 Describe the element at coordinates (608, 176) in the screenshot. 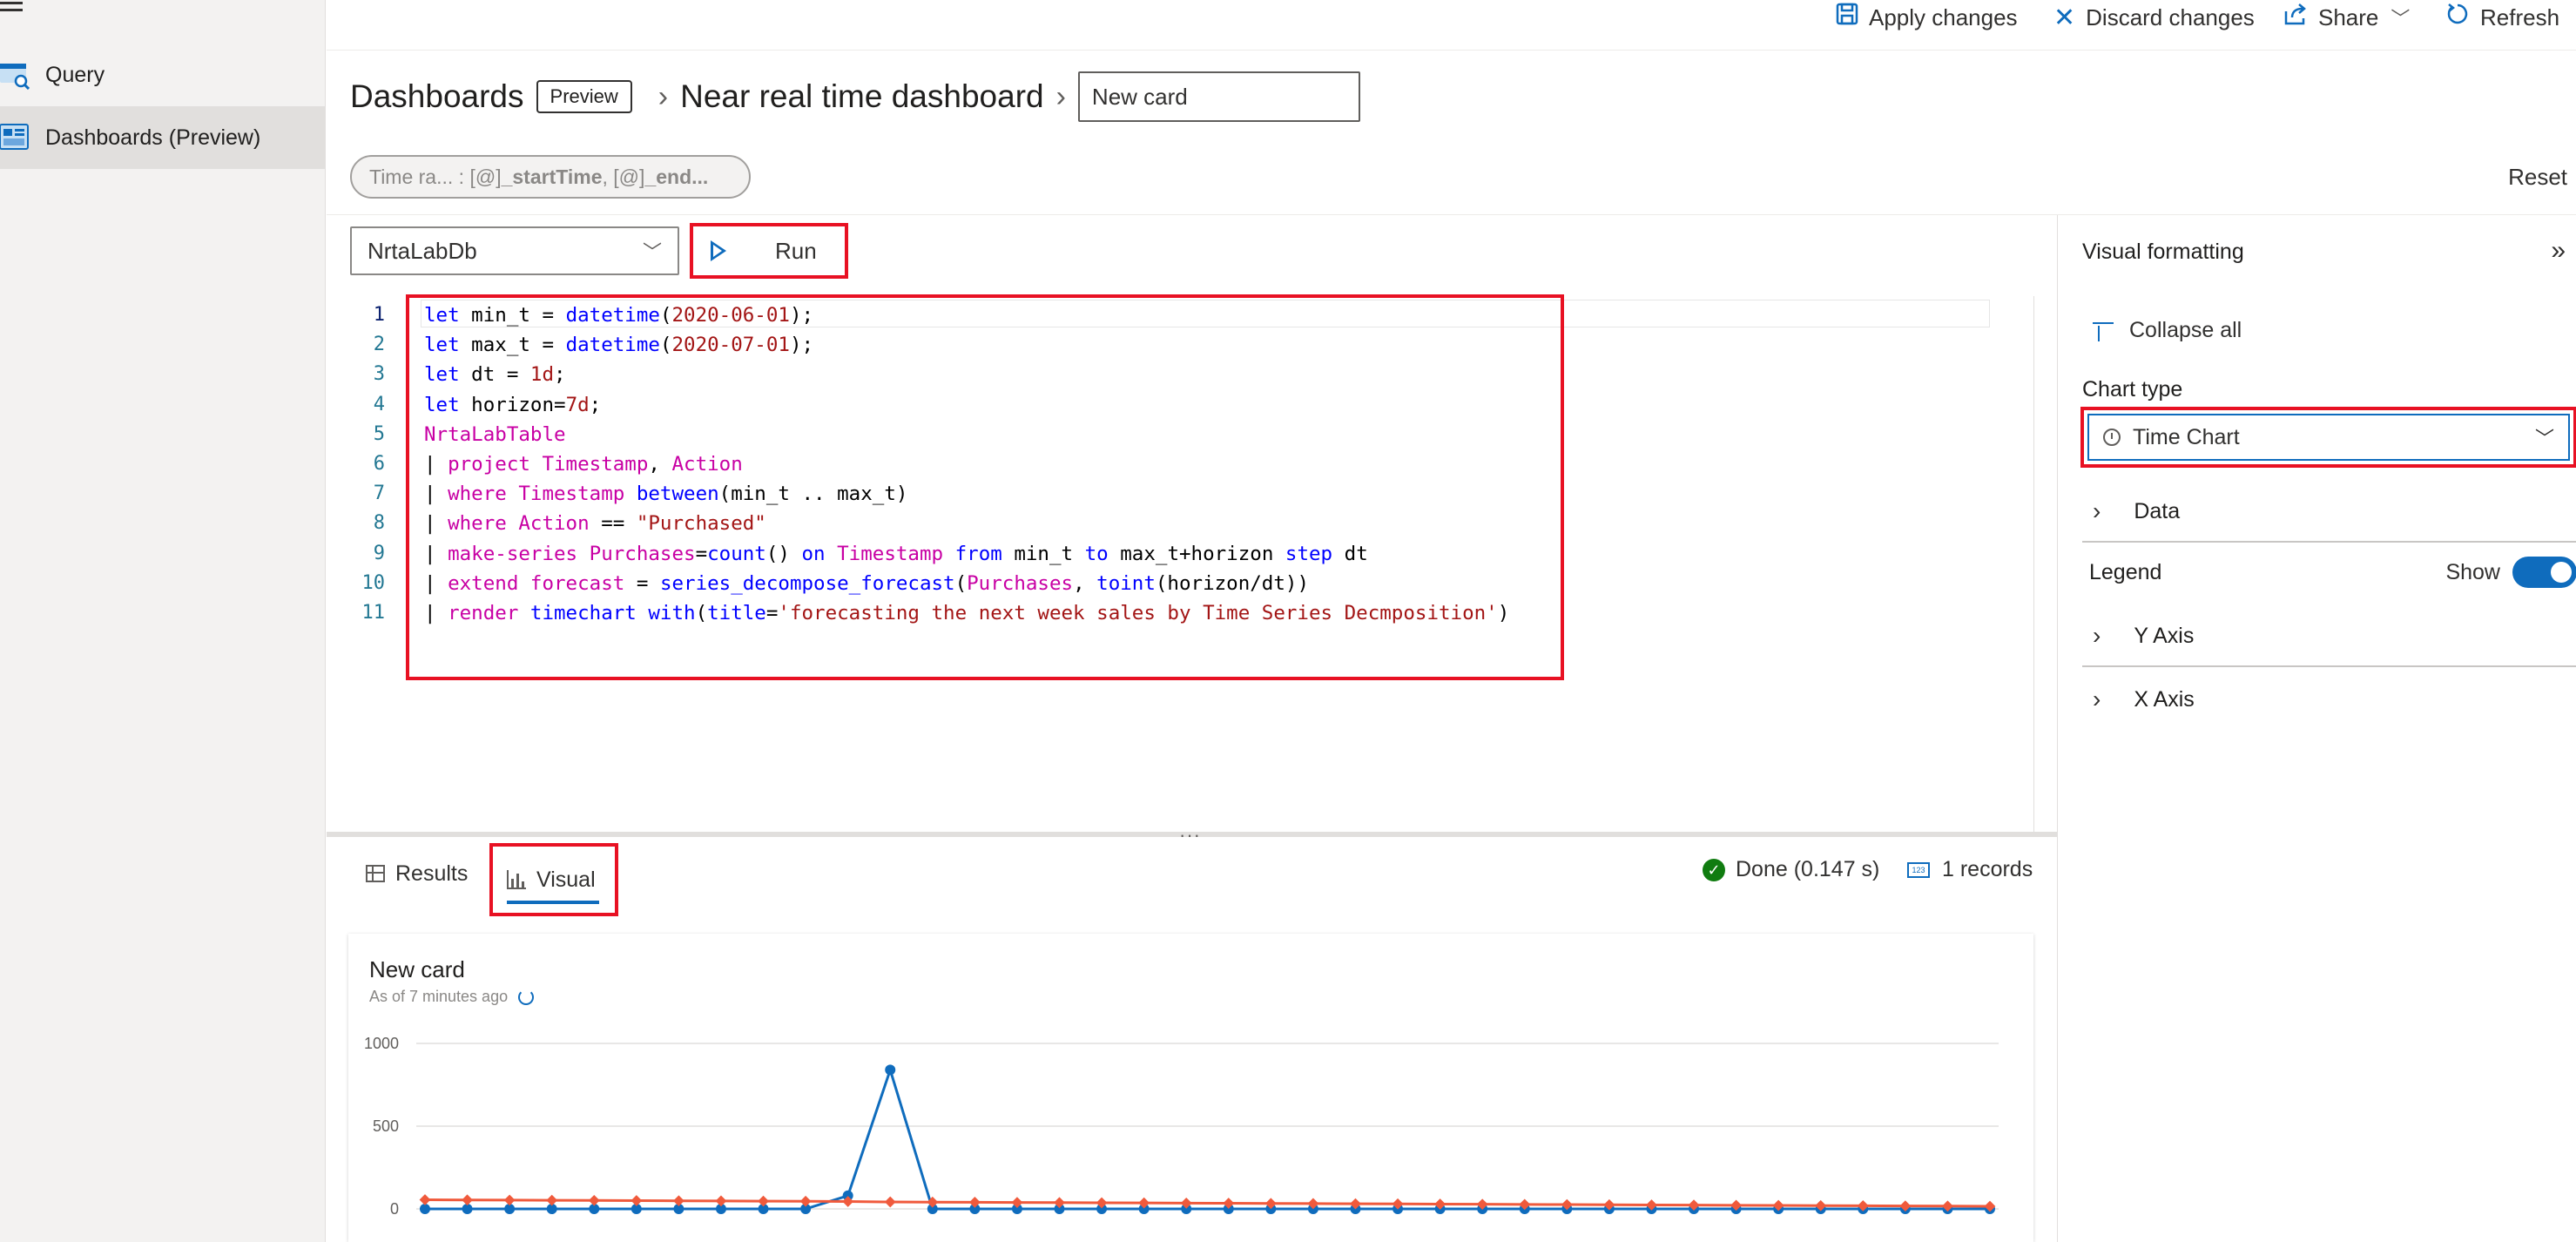

I see `time-range-comma: ,` at that location.